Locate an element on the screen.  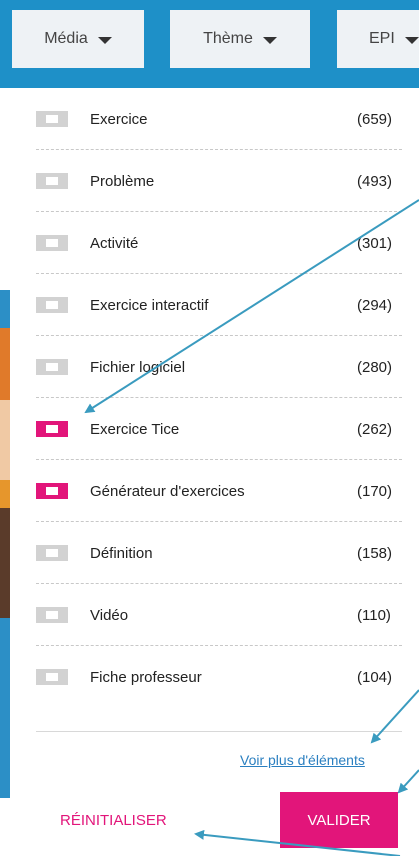
option-label: Fichier logiciel is located at coordinates (138, 367).